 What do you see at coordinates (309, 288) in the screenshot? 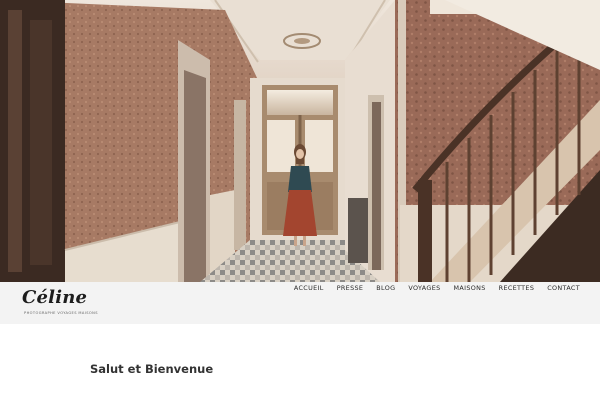
I see `menu-item-accueil: ACCUEIL` at bounding box center [309, 288].